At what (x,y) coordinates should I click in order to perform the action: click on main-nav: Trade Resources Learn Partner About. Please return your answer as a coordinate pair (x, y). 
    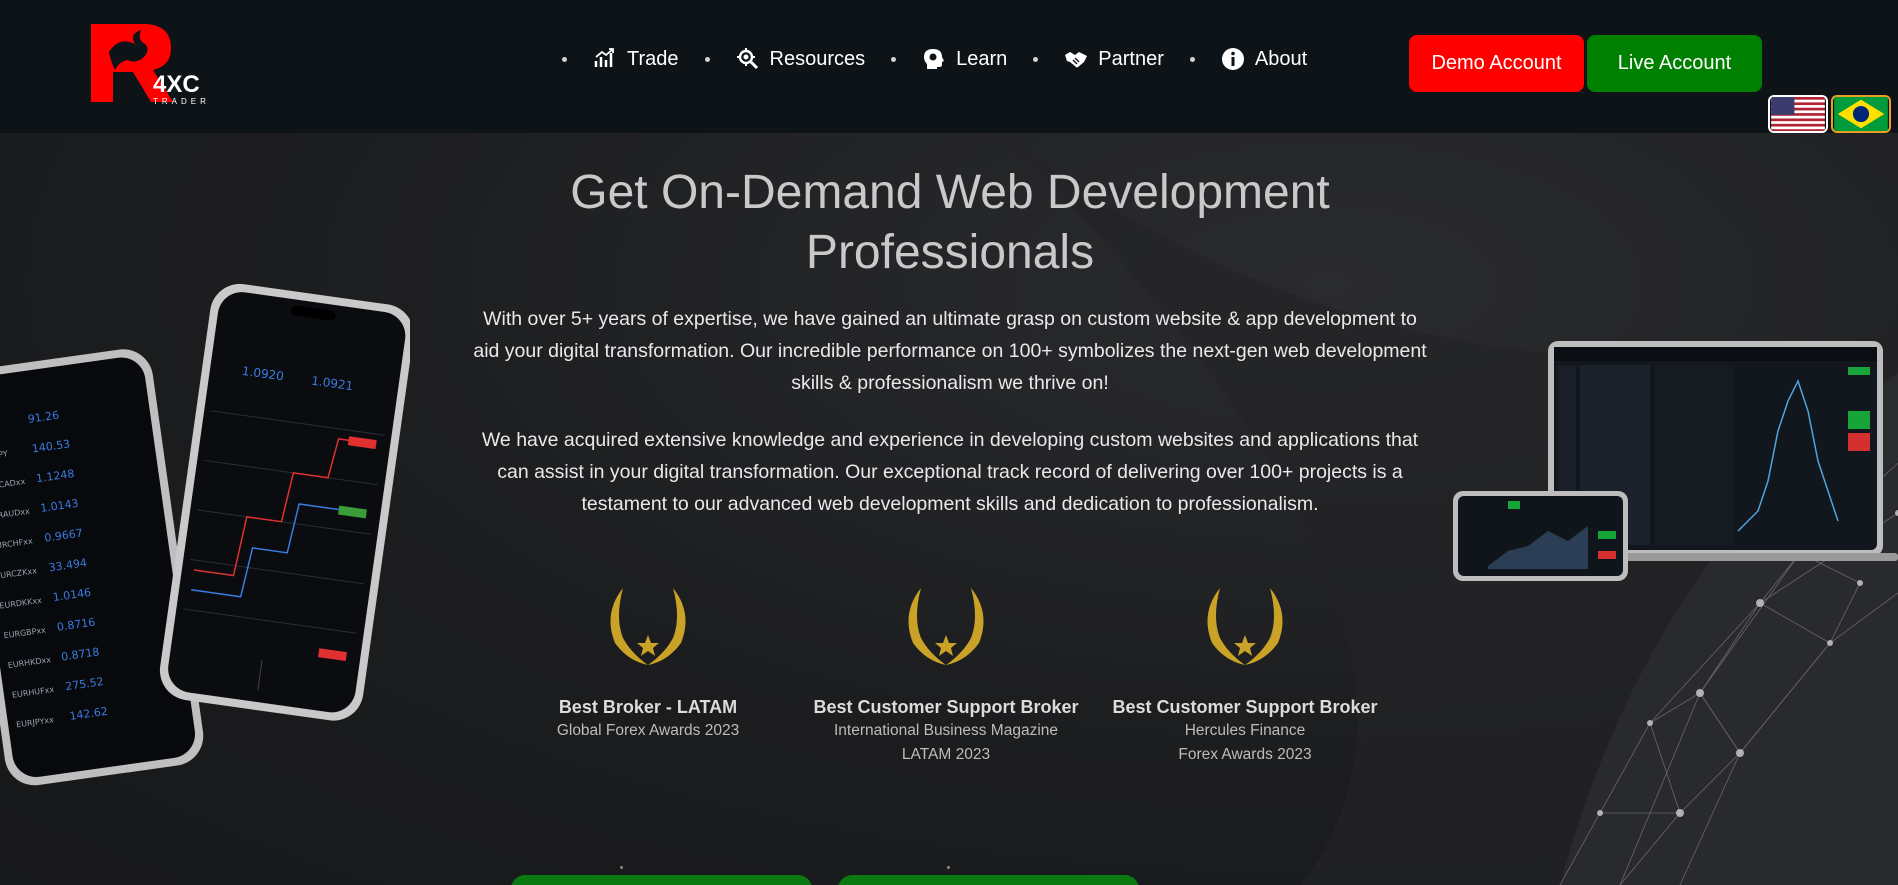
    Looking at the image, I should click on (931, 59).